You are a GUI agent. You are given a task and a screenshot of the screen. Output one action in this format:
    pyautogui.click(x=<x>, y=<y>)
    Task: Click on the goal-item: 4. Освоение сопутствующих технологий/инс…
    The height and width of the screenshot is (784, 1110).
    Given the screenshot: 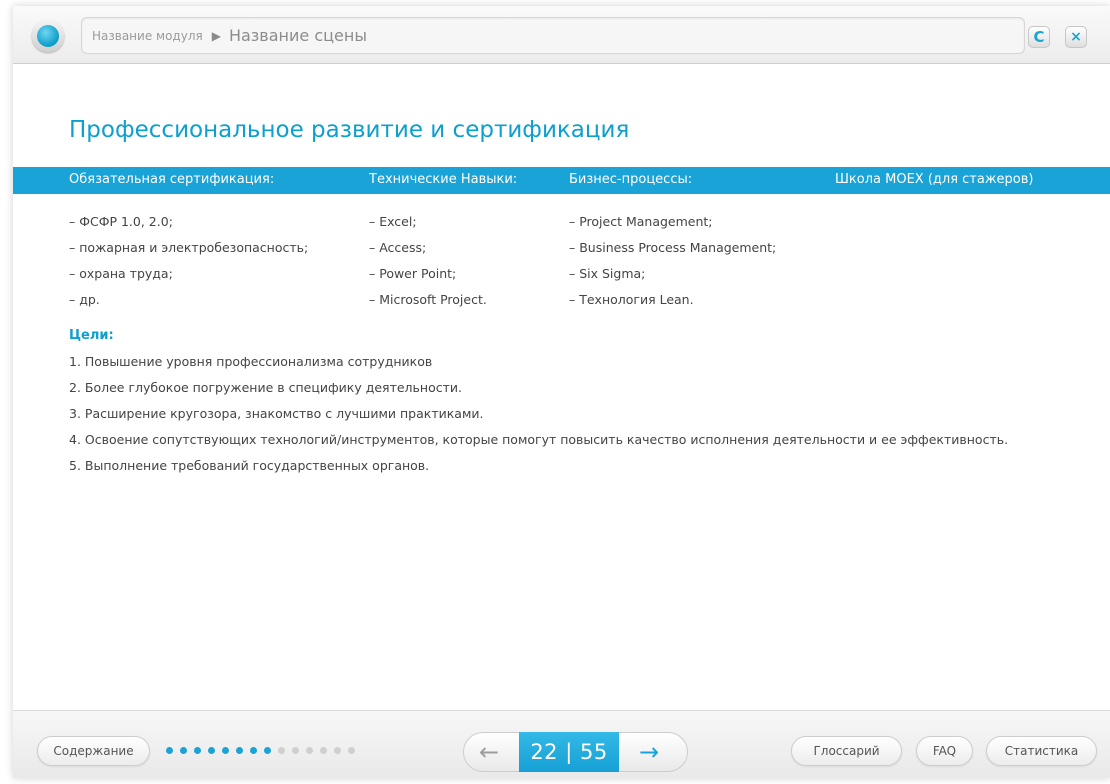 What is the action you would take?
    pyautogui.click(x=539, y=439)
    